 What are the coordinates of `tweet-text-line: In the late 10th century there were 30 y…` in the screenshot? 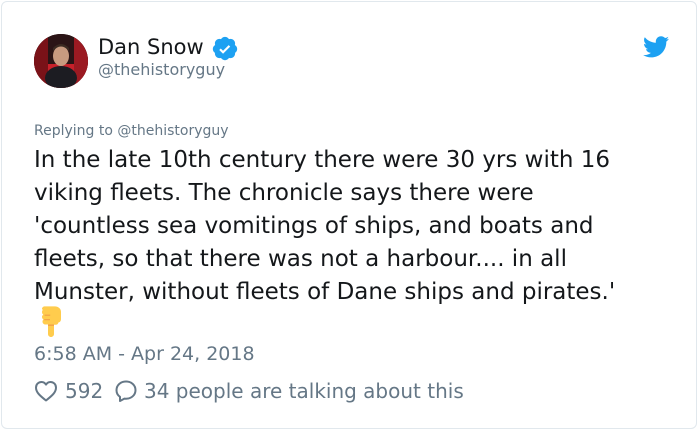 It's located at (322, 160).